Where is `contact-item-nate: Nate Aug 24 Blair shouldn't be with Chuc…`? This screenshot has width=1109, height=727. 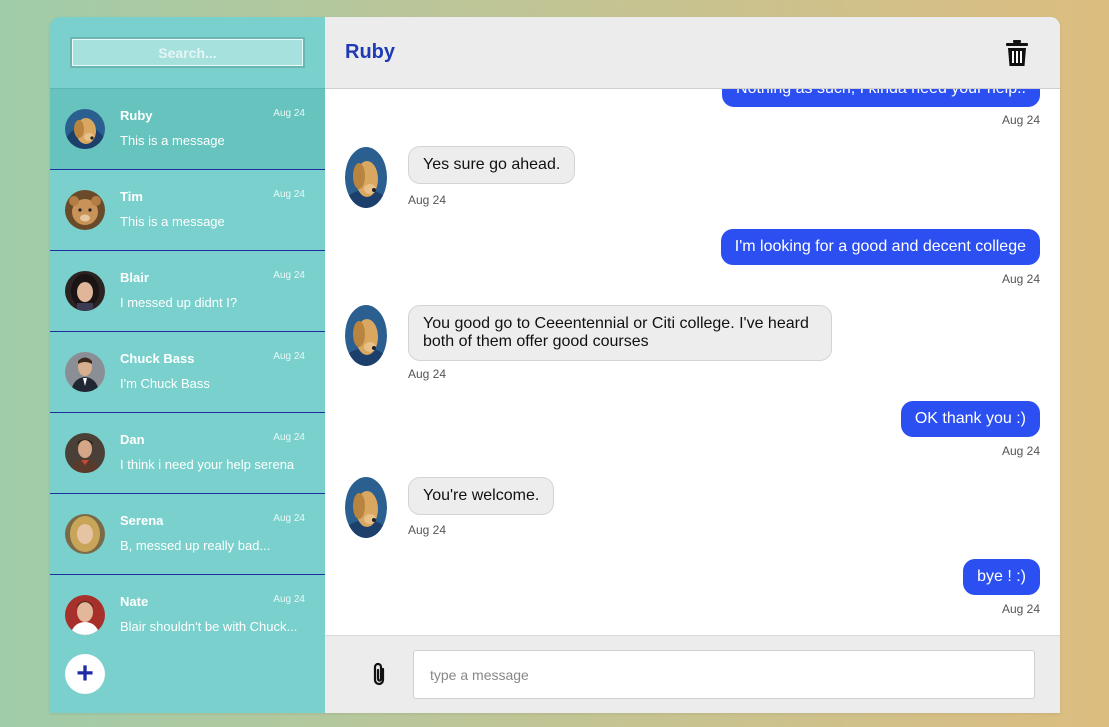 contact-item-nate: Nate Aug 24 Blair shouldn't be with Chuc… is located at coordinates (187, 605).